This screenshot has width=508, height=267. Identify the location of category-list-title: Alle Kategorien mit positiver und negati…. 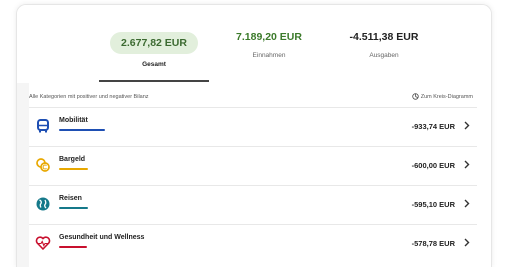
(89, 97).